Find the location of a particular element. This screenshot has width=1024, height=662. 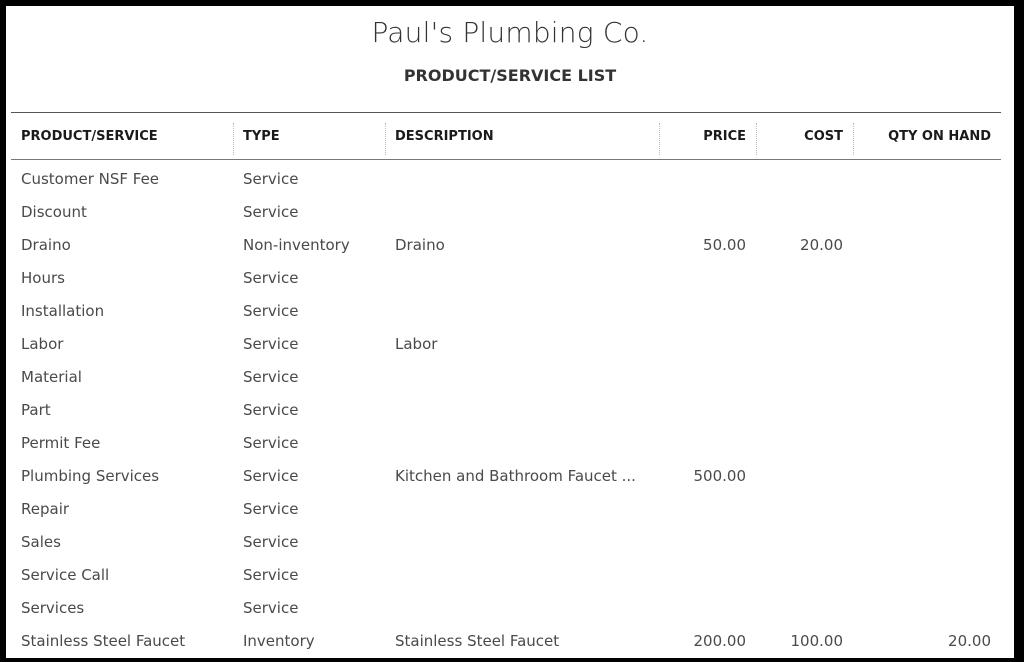

column-header-type: TYPE is located at coordinates (309, 136).